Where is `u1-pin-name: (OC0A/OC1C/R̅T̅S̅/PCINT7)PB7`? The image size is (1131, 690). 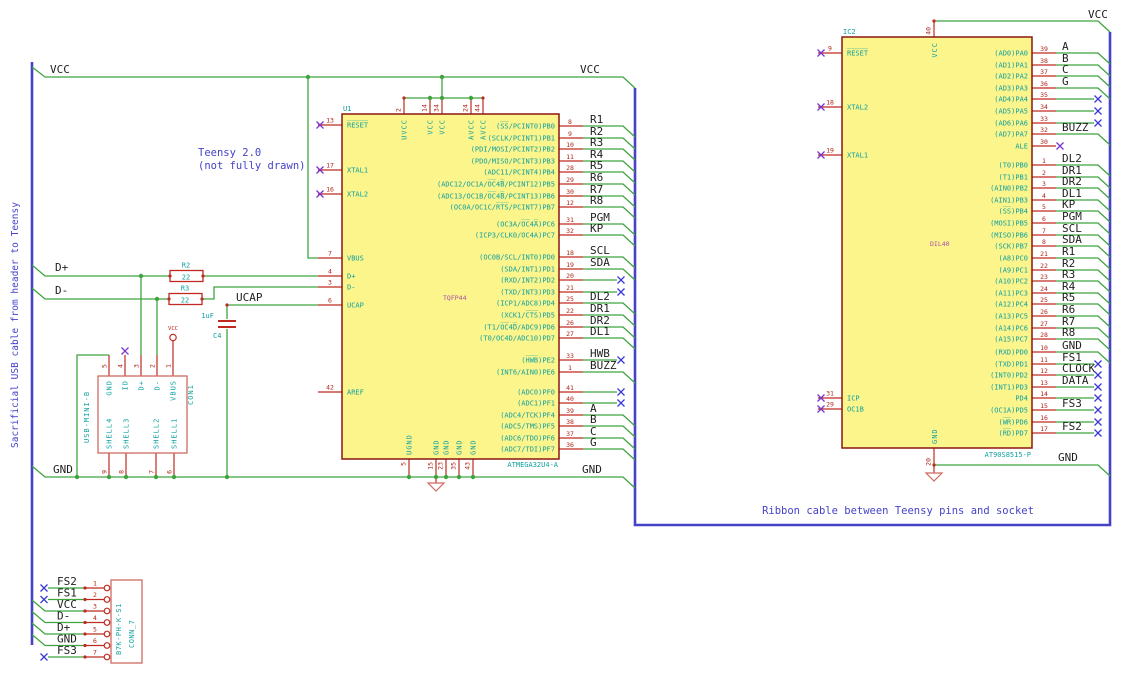
u1-pin-name: (OC0A/OC1C/R̅T̅S̅/PCINT7)PB7 is located at coordinates (502, 206).